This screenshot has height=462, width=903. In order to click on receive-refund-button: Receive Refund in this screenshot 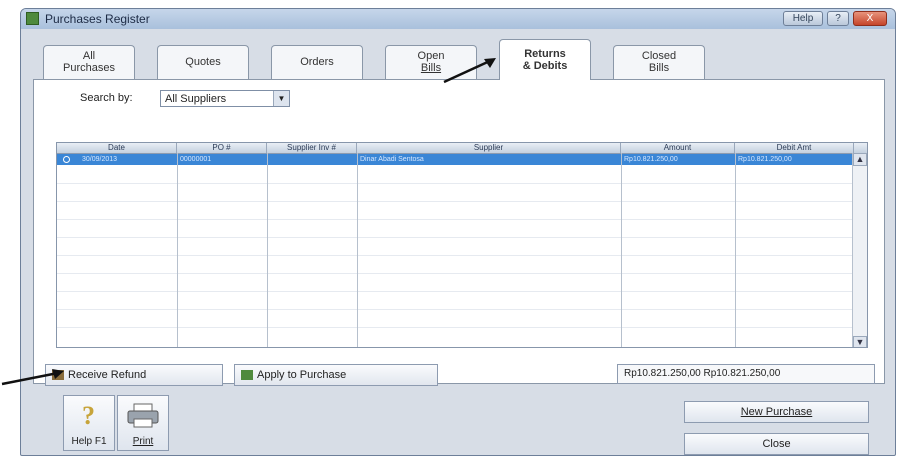, I will do `click(134, 375)`.